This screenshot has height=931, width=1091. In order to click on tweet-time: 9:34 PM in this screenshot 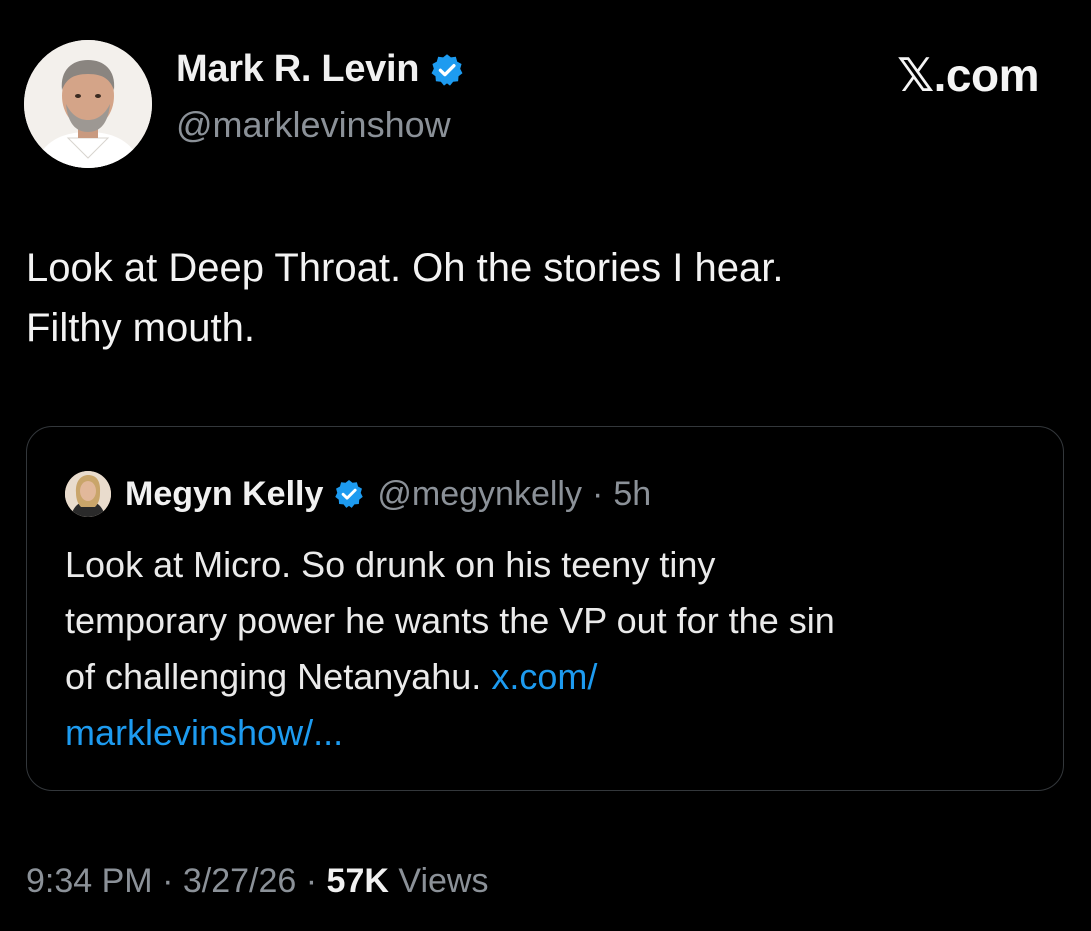, I will do `click(89, 881)`.